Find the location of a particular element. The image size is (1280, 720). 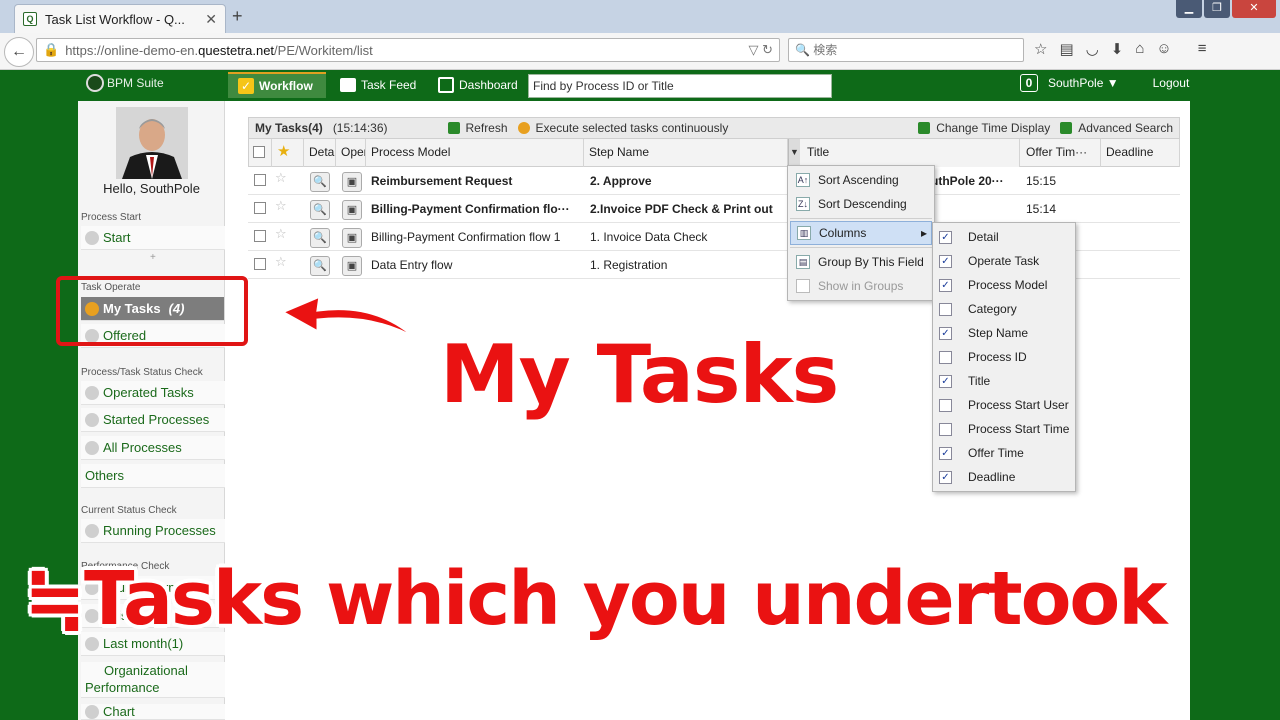

advanced-search-button: Advanced Search is located at coordinates (1125, 128).